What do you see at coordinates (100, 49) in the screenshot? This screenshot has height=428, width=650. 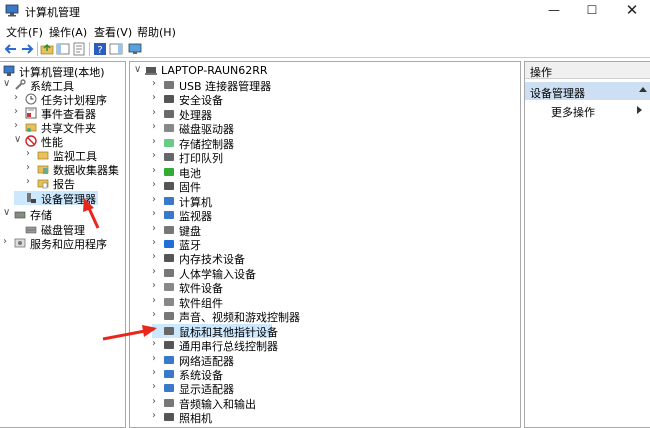 I see `help-icon: ?` at bounding box center [100, 49].